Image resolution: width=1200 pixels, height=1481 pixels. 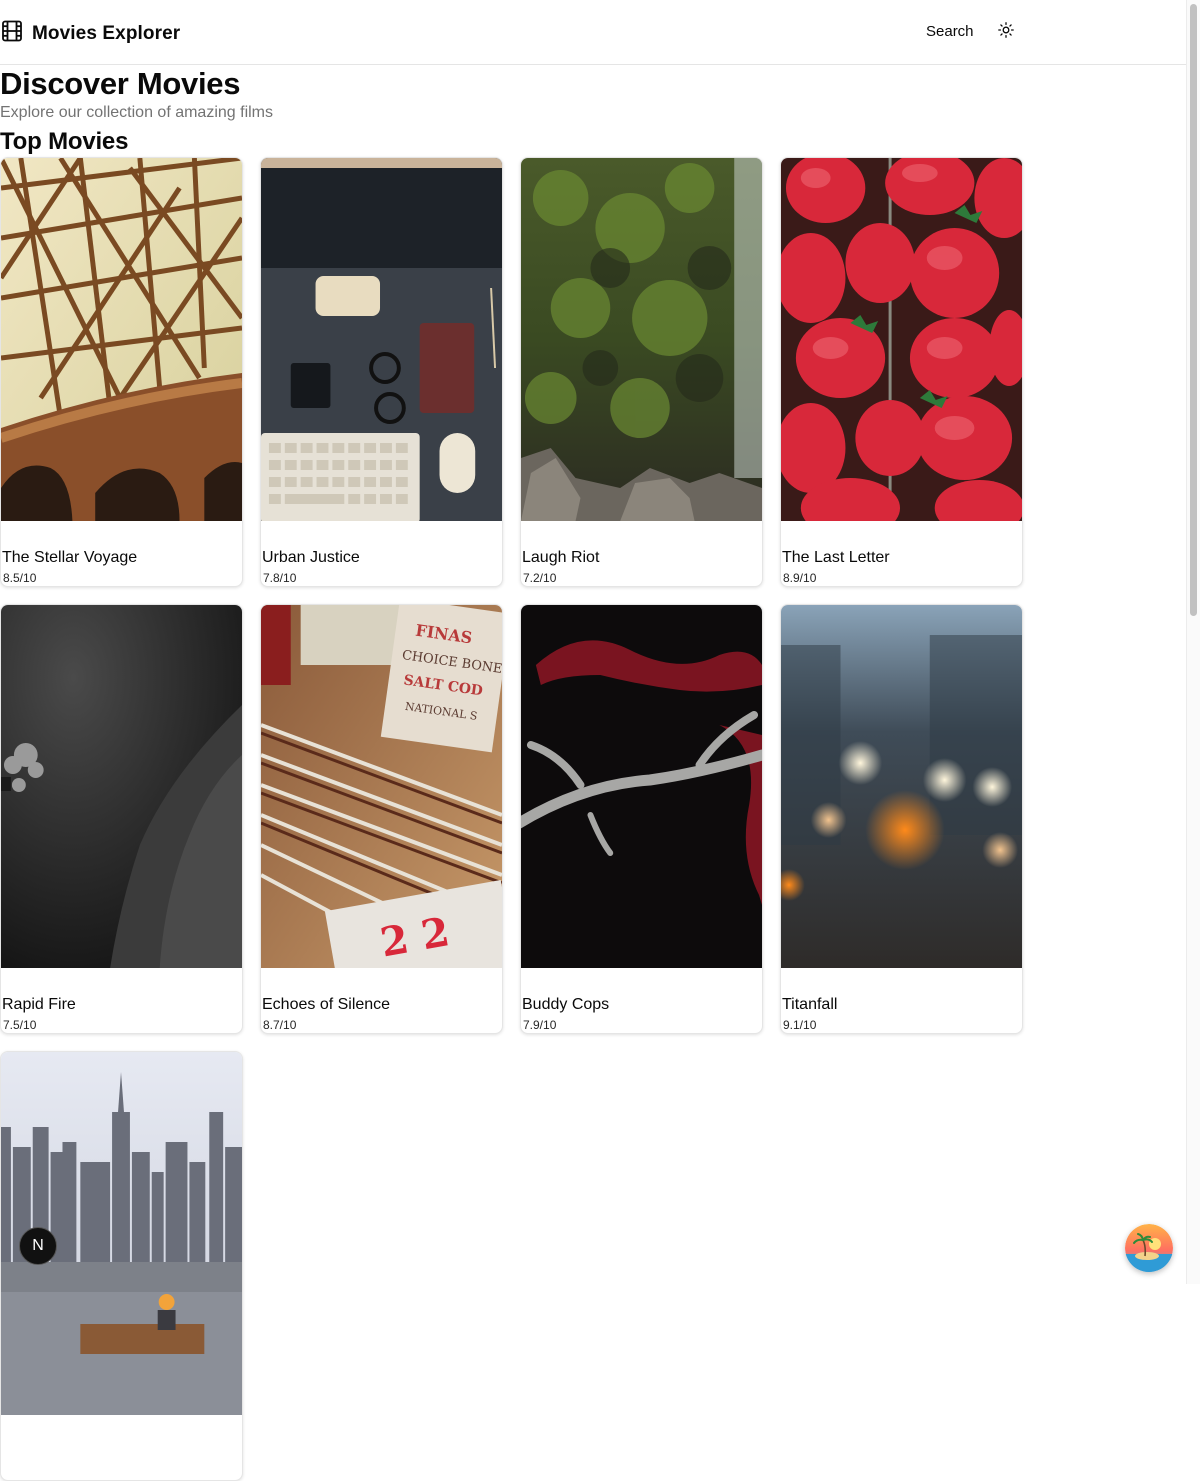 What do you see at coordinates (566, 1004) in the screenshot?
I see `movie-title: Buddy Cops` at bounding box center [566, 1004].